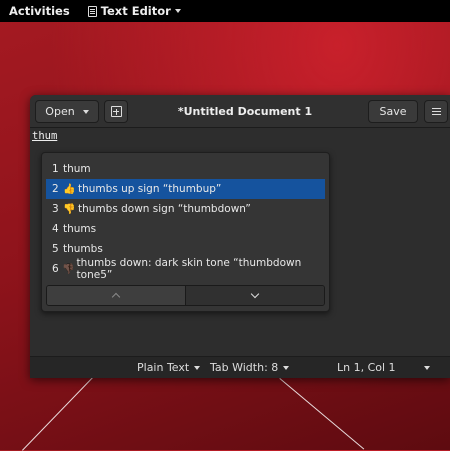 This screenshot has height=451, width=450. What do you see at coordinates (244, 367) in the screenshot?
I see `tab-width-label: Tab Width: 8` at bounding box center [244, 367].